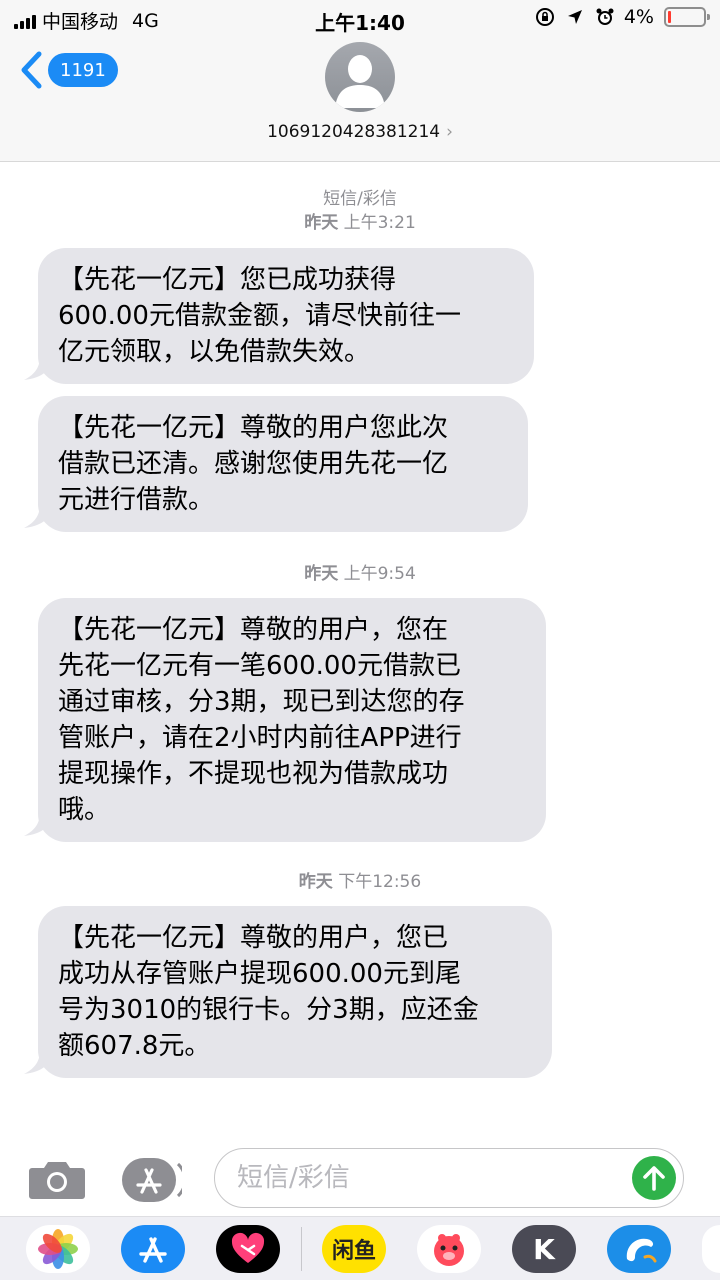  I want to click on message-bubble: 【先花一亿元】尊敬的用户您此次 借款已还清。感谢您使用先花一亿 元进行借款。, so click(283, 464).